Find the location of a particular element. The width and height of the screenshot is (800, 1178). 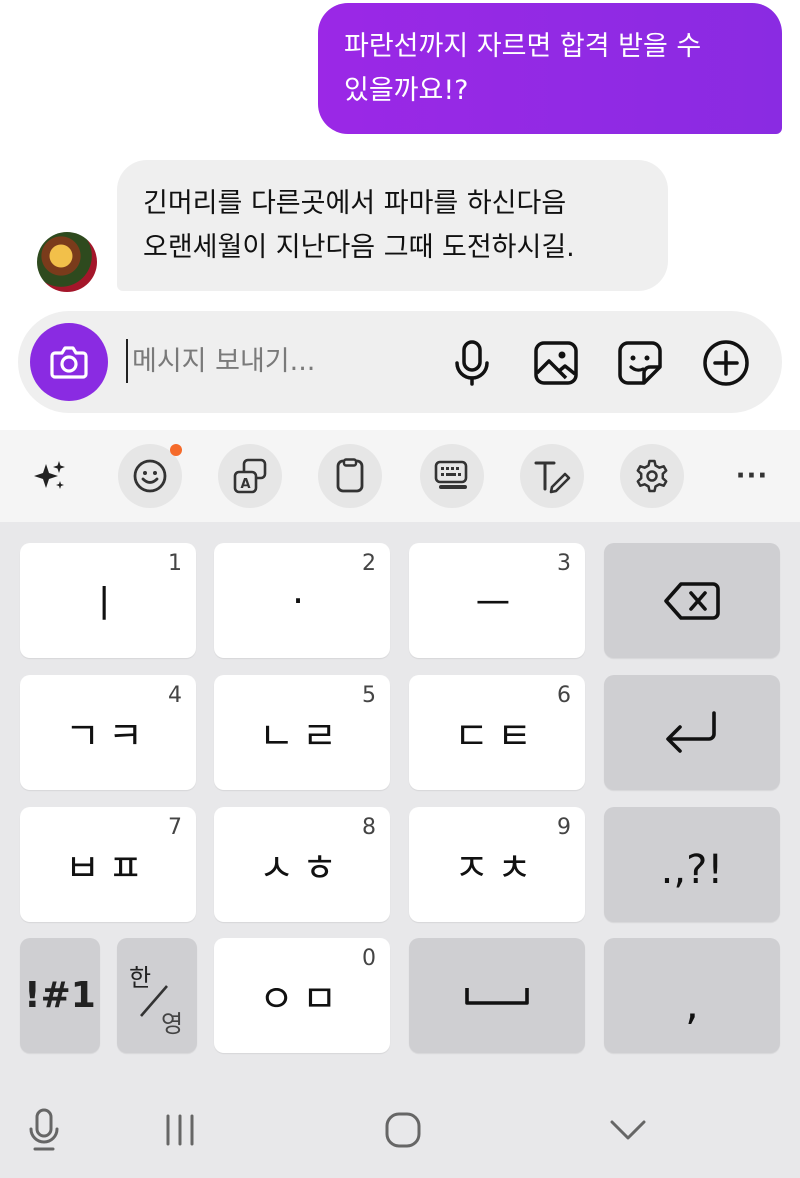

clipboard-button is located at coordinates (350, 476).